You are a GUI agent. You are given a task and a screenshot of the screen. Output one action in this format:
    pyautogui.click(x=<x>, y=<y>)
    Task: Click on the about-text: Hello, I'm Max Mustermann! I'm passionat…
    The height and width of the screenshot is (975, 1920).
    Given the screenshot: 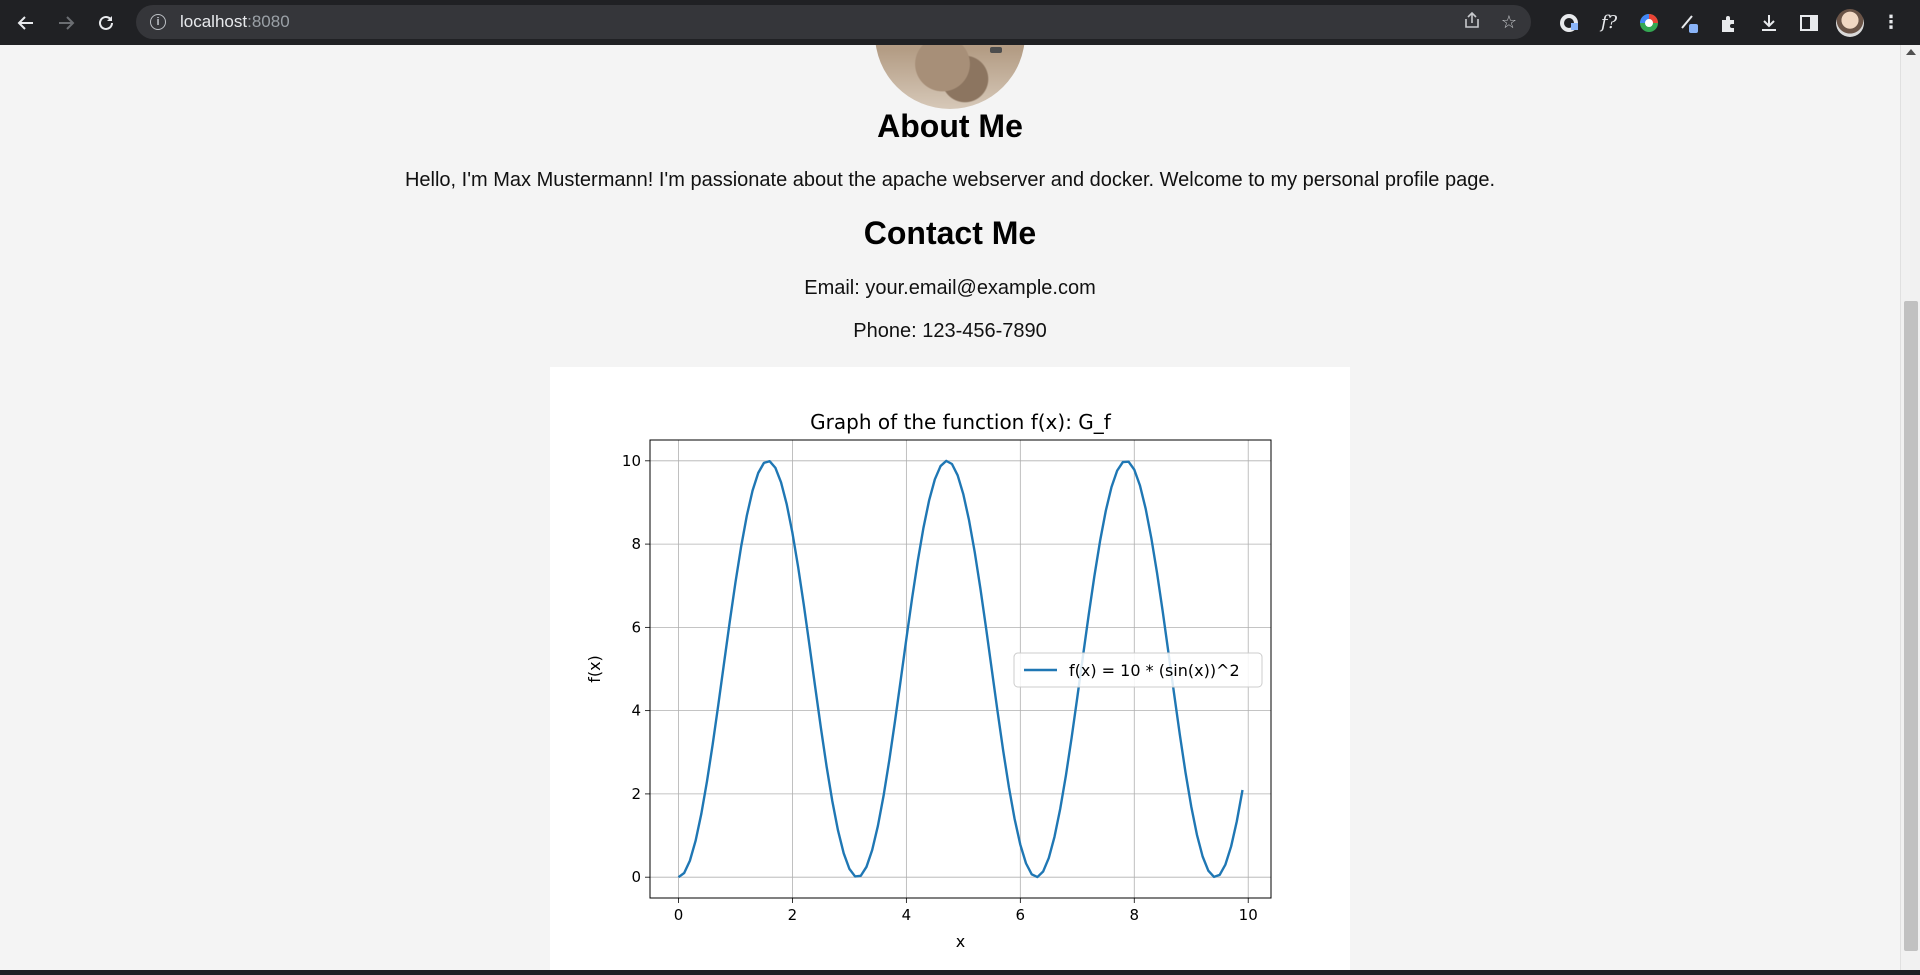 What is the action you would take?
    pyautogui.click(x=950, y=180)
    